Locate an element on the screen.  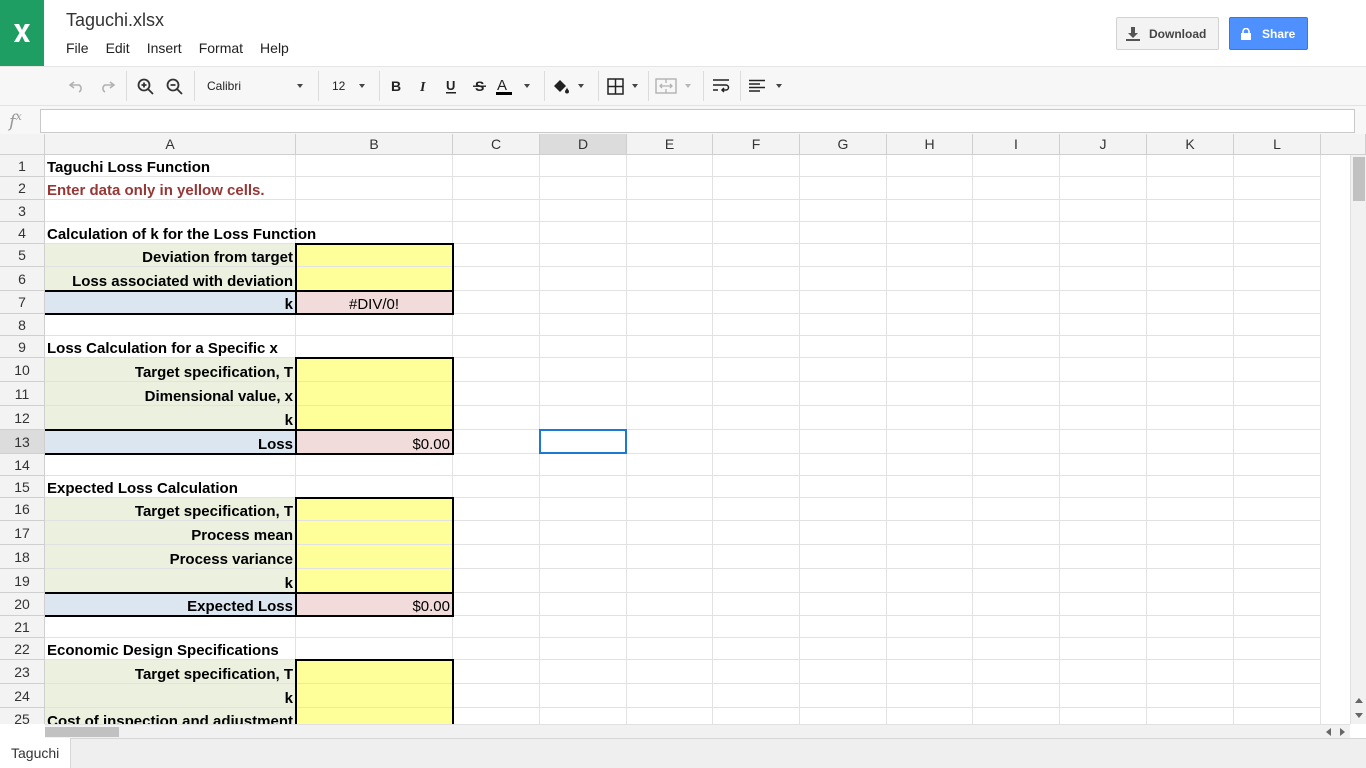
row-header-25: 25 is located at coordinates (22, 716).